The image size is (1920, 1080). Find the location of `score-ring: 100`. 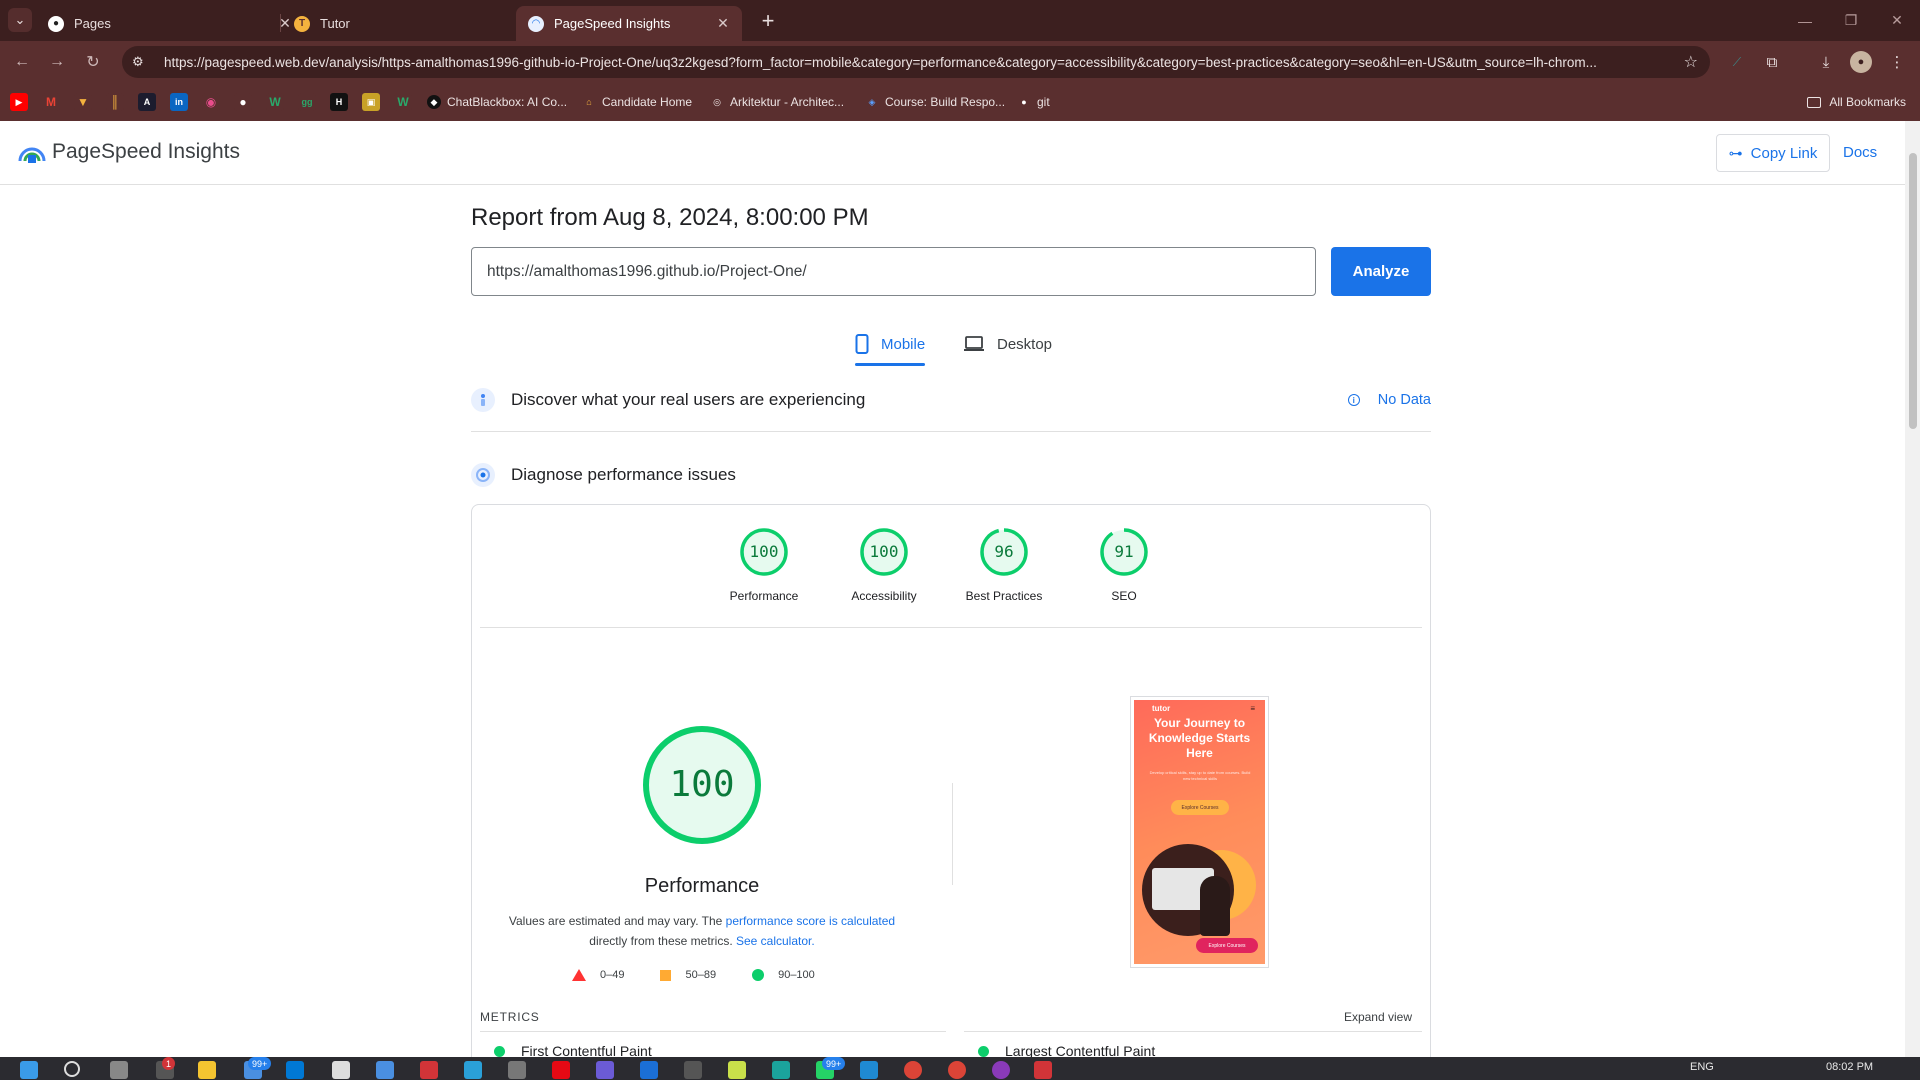

score-ring: 100 is located at coordinates (884, 552).